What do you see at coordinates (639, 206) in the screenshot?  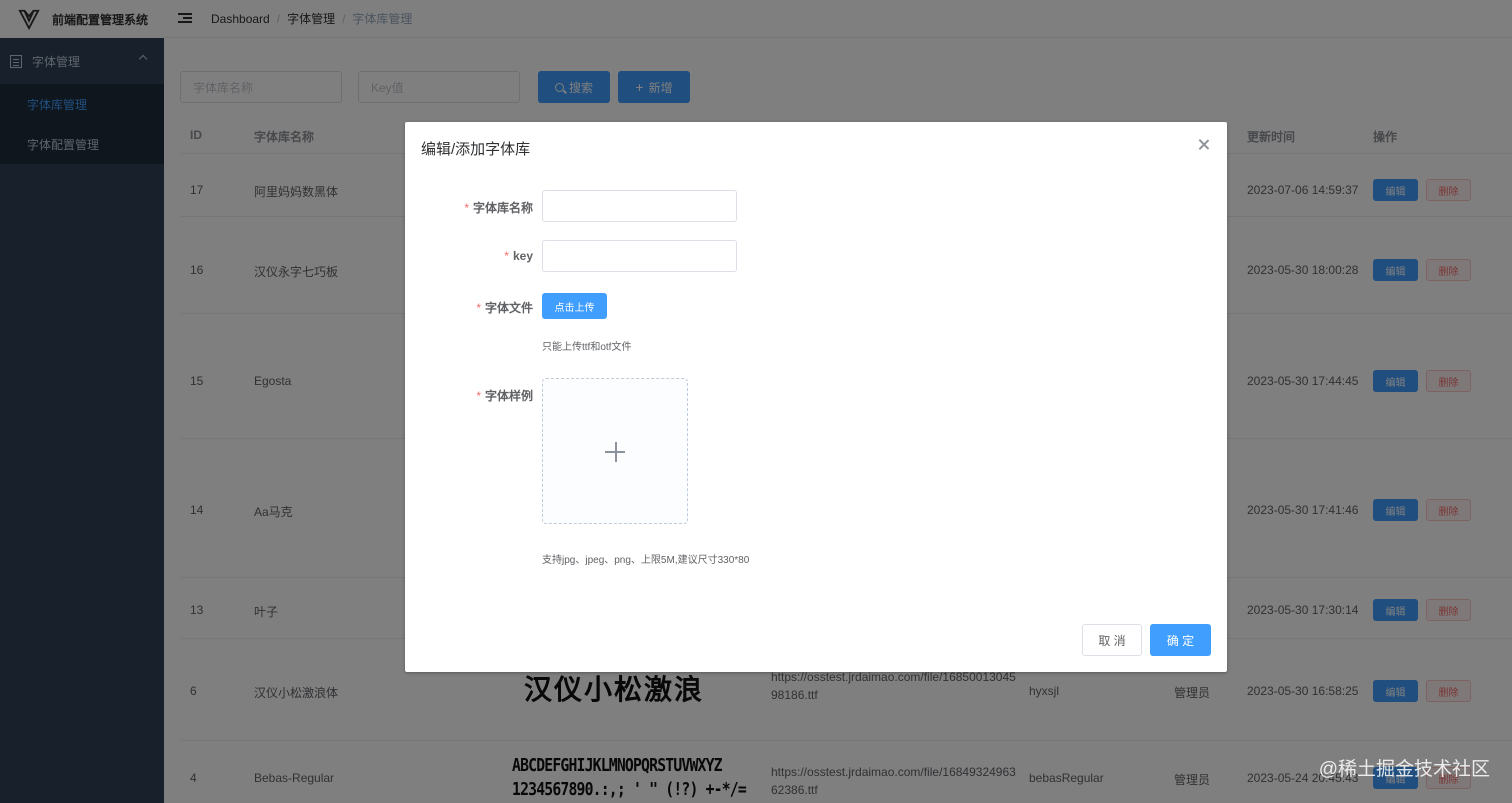 I see `font-name-input` at bounding box center [639, 206].